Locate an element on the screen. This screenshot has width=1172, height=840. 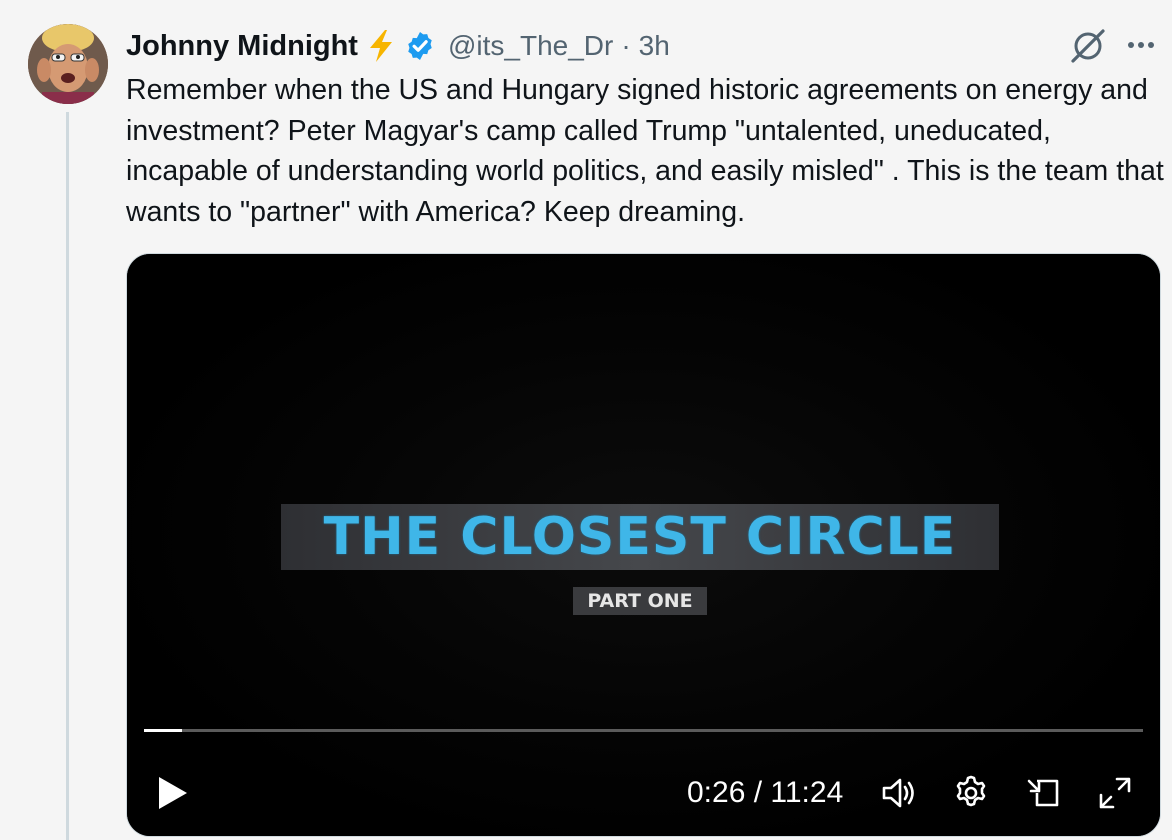
verified-badge-icon is located at coordinates (420, 46).